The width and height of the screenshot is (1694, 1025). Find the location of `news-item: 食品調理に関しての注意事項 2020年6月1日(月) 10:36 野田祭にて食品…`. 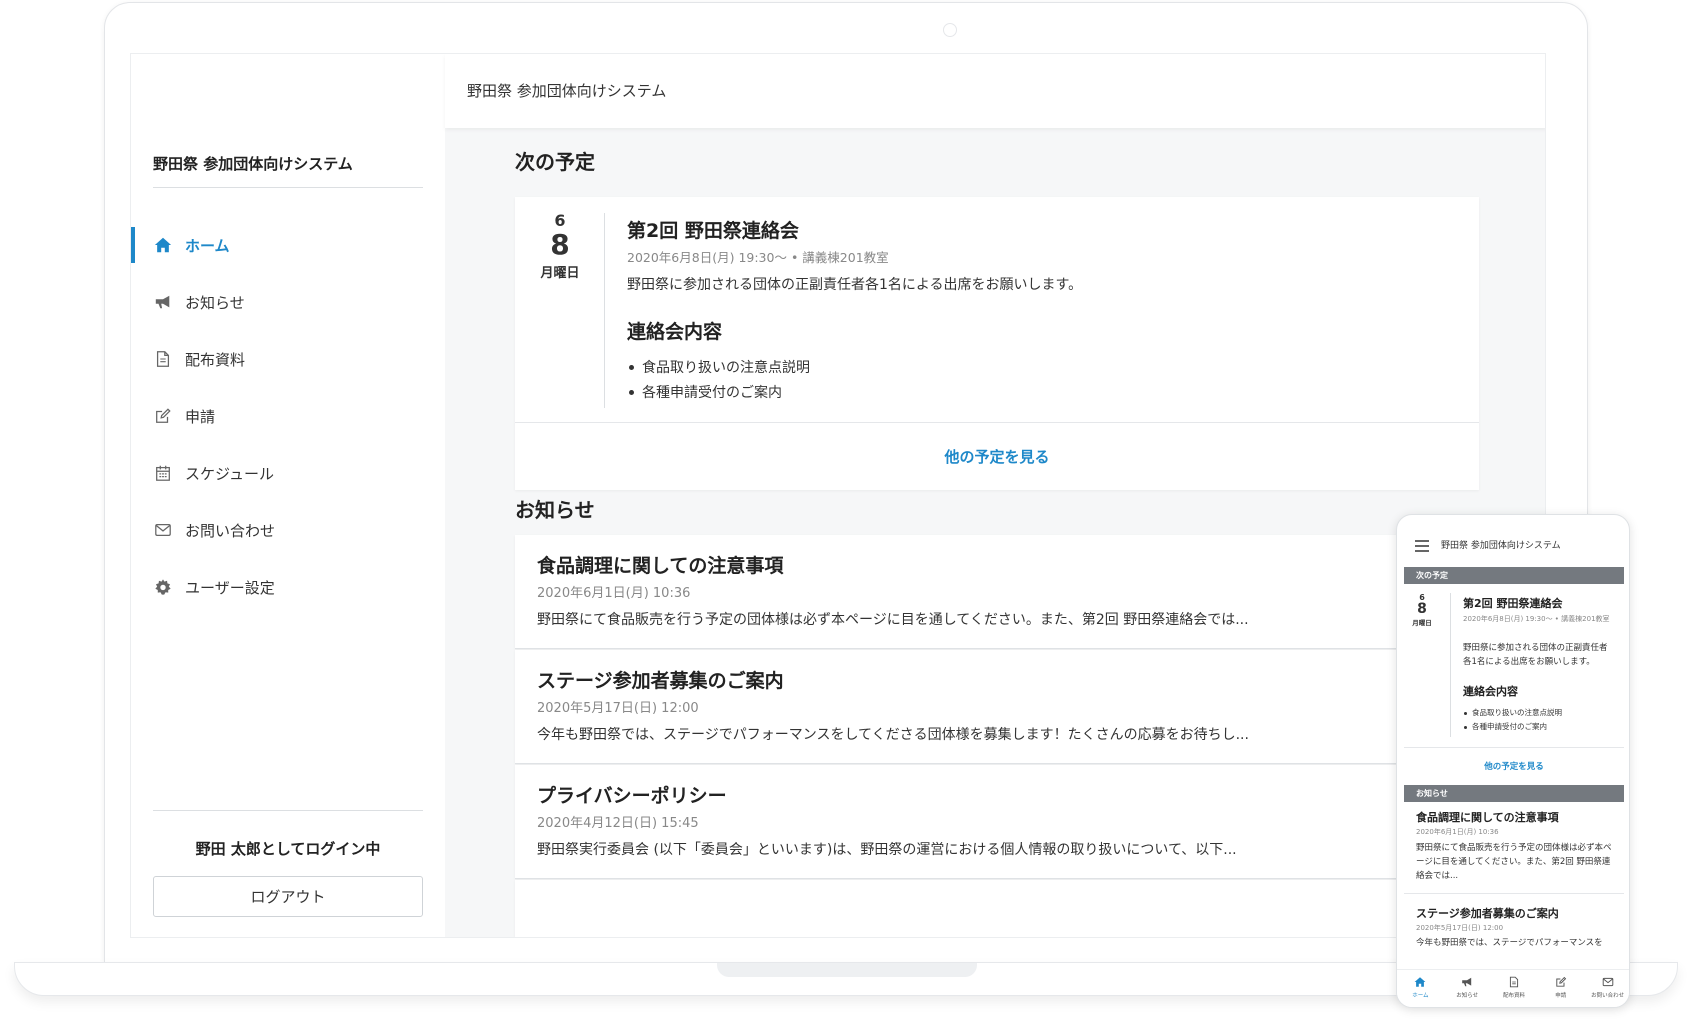

news-item: 食品調理に関しての注意事項 2020年6月1日(月) 10:36 野田祭にて食品… is located at coordinates (997, 592).